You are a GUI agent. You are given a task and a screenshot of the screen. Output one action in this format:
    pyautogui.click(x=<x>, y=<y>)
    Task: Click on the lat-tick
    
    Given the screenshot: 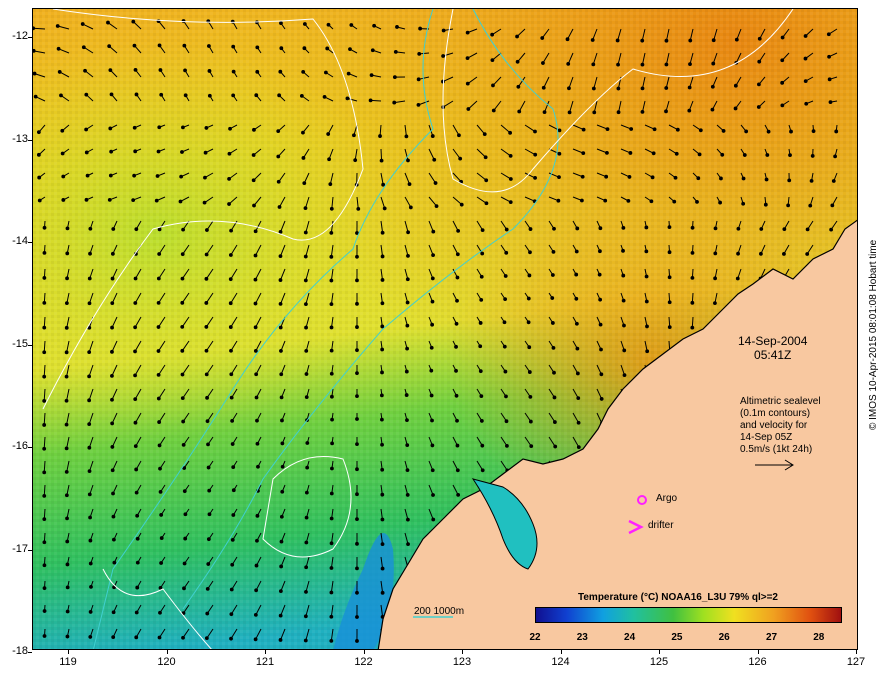 What is the action you would take?
    pyautogui.click(x=30, y=140)
    